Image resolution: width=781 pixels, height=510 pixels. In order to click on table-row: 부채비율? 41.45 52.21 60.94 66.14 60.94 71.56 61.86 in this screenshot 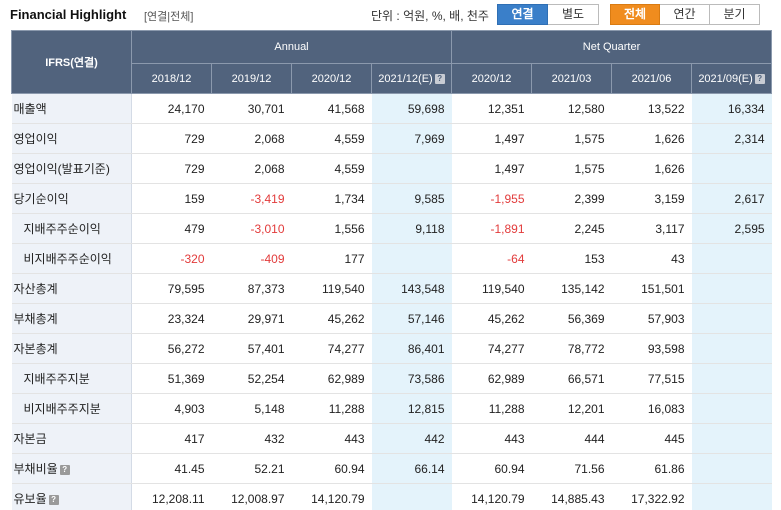, I will do `click(391, 468)`.